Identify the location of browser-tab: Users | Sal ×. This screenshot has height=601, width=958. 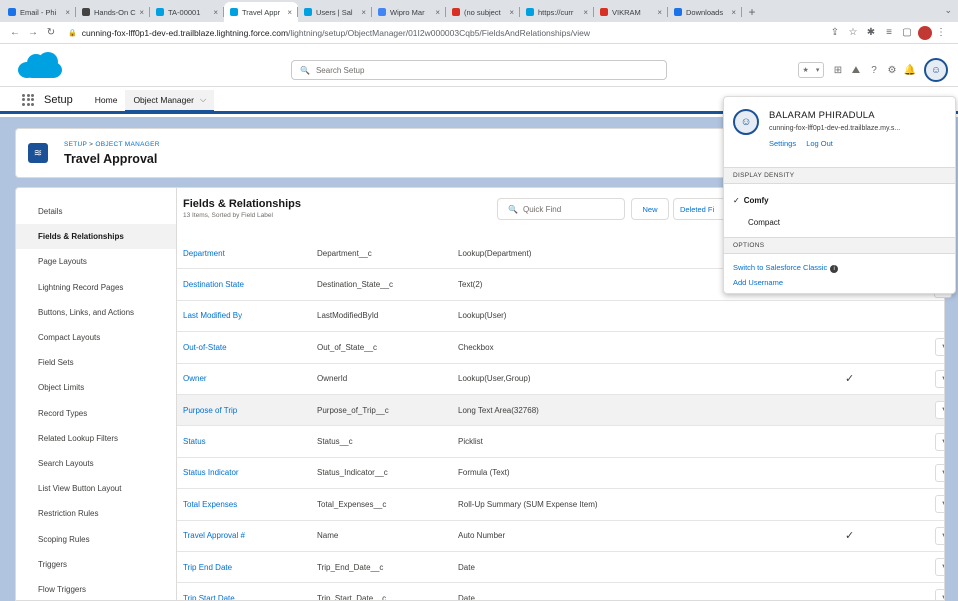
(335, 12).